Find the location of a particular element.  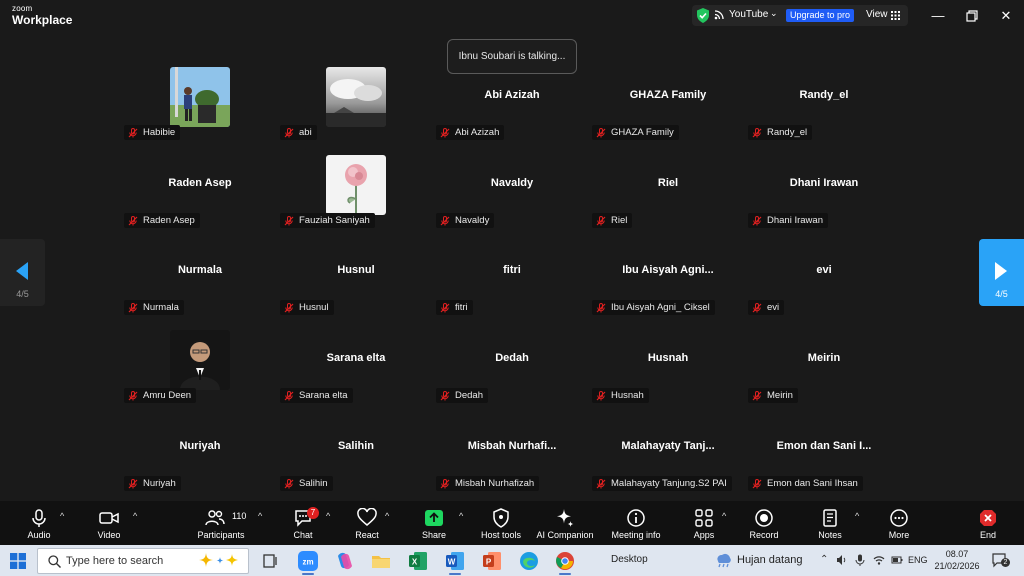

ai-companion-button: AI Companion is located at coordinates (565, 523).